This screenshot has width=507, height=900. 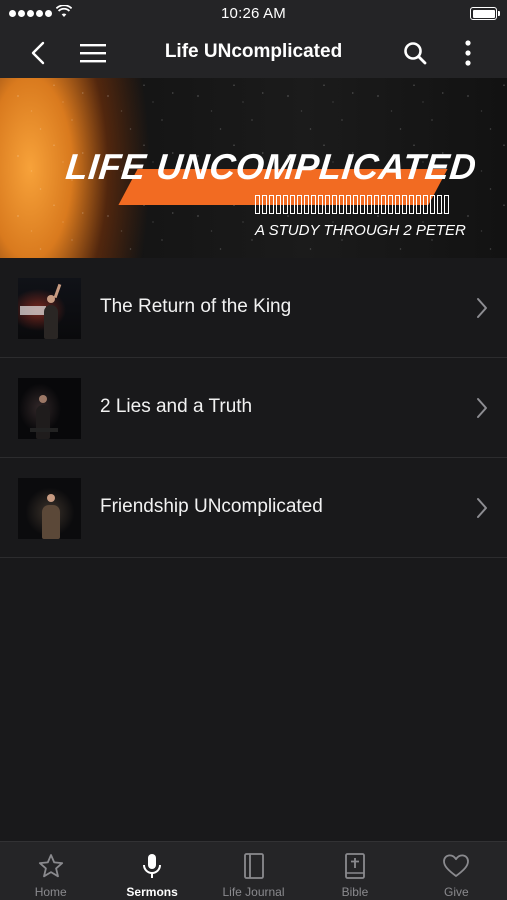 I want to click on search-button, so click(x=415, y=53).